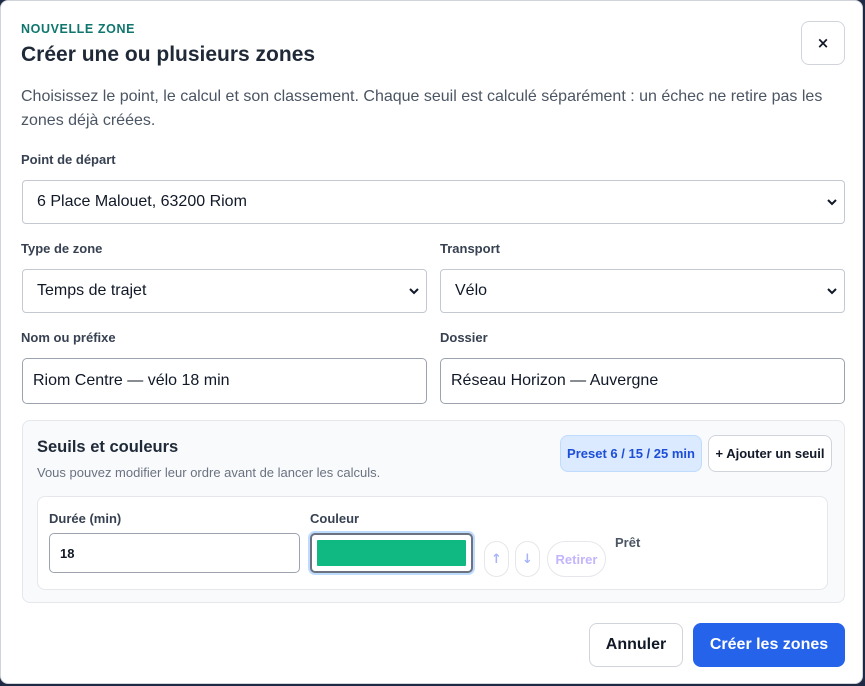  I want to click on remove-threshold-button: Retirer, so click(576, 559).